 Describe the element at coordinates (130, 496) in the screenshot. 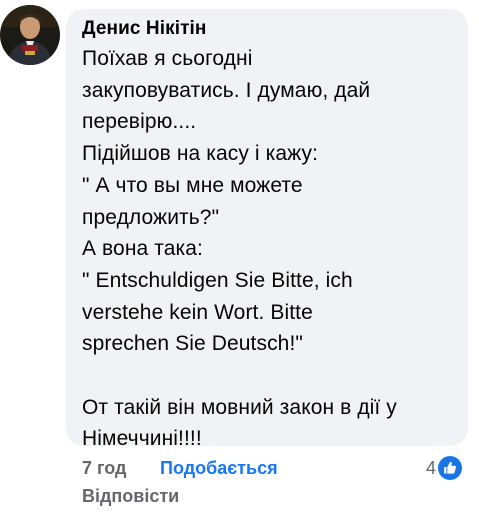

I see `reply-button: Відповісти` at that location.